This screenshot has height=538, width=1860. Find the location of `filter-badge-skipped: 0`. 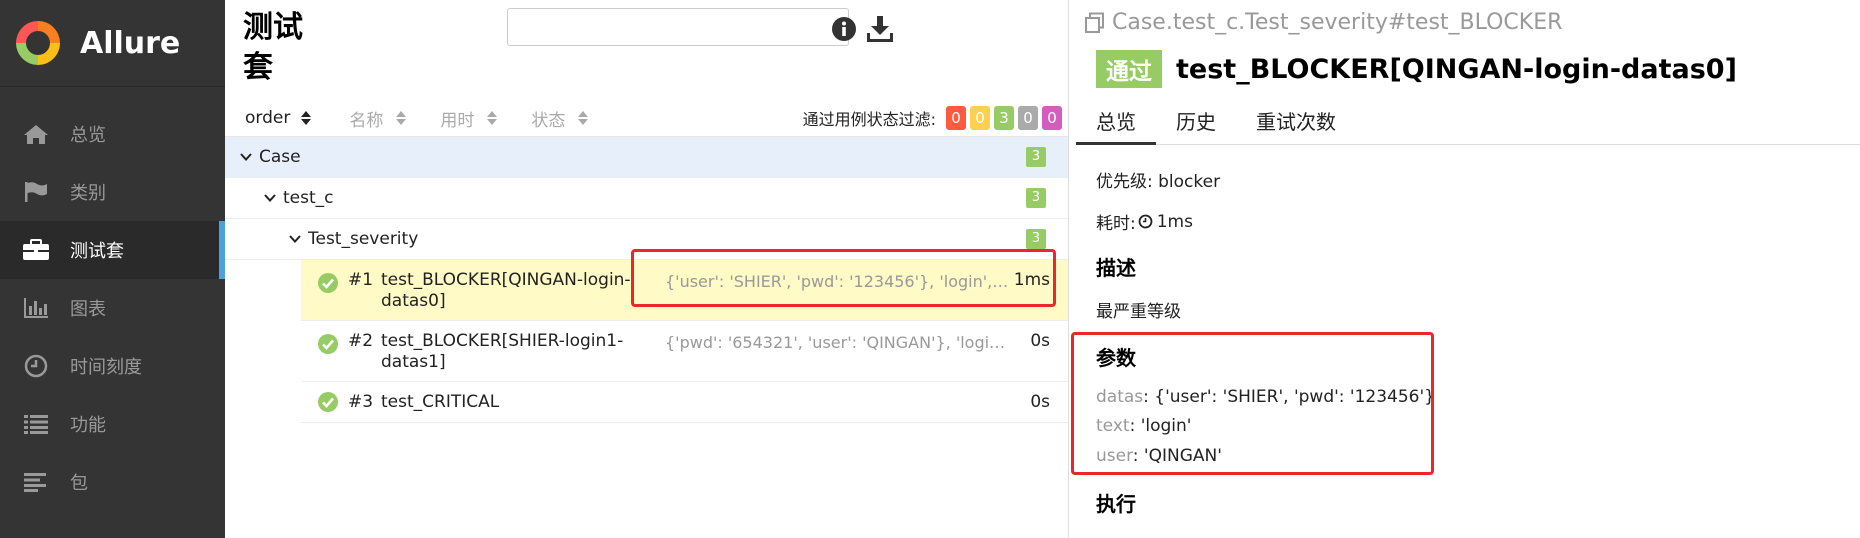

filter-badge-skipped: 0 is located at coordinates (1028, 118).